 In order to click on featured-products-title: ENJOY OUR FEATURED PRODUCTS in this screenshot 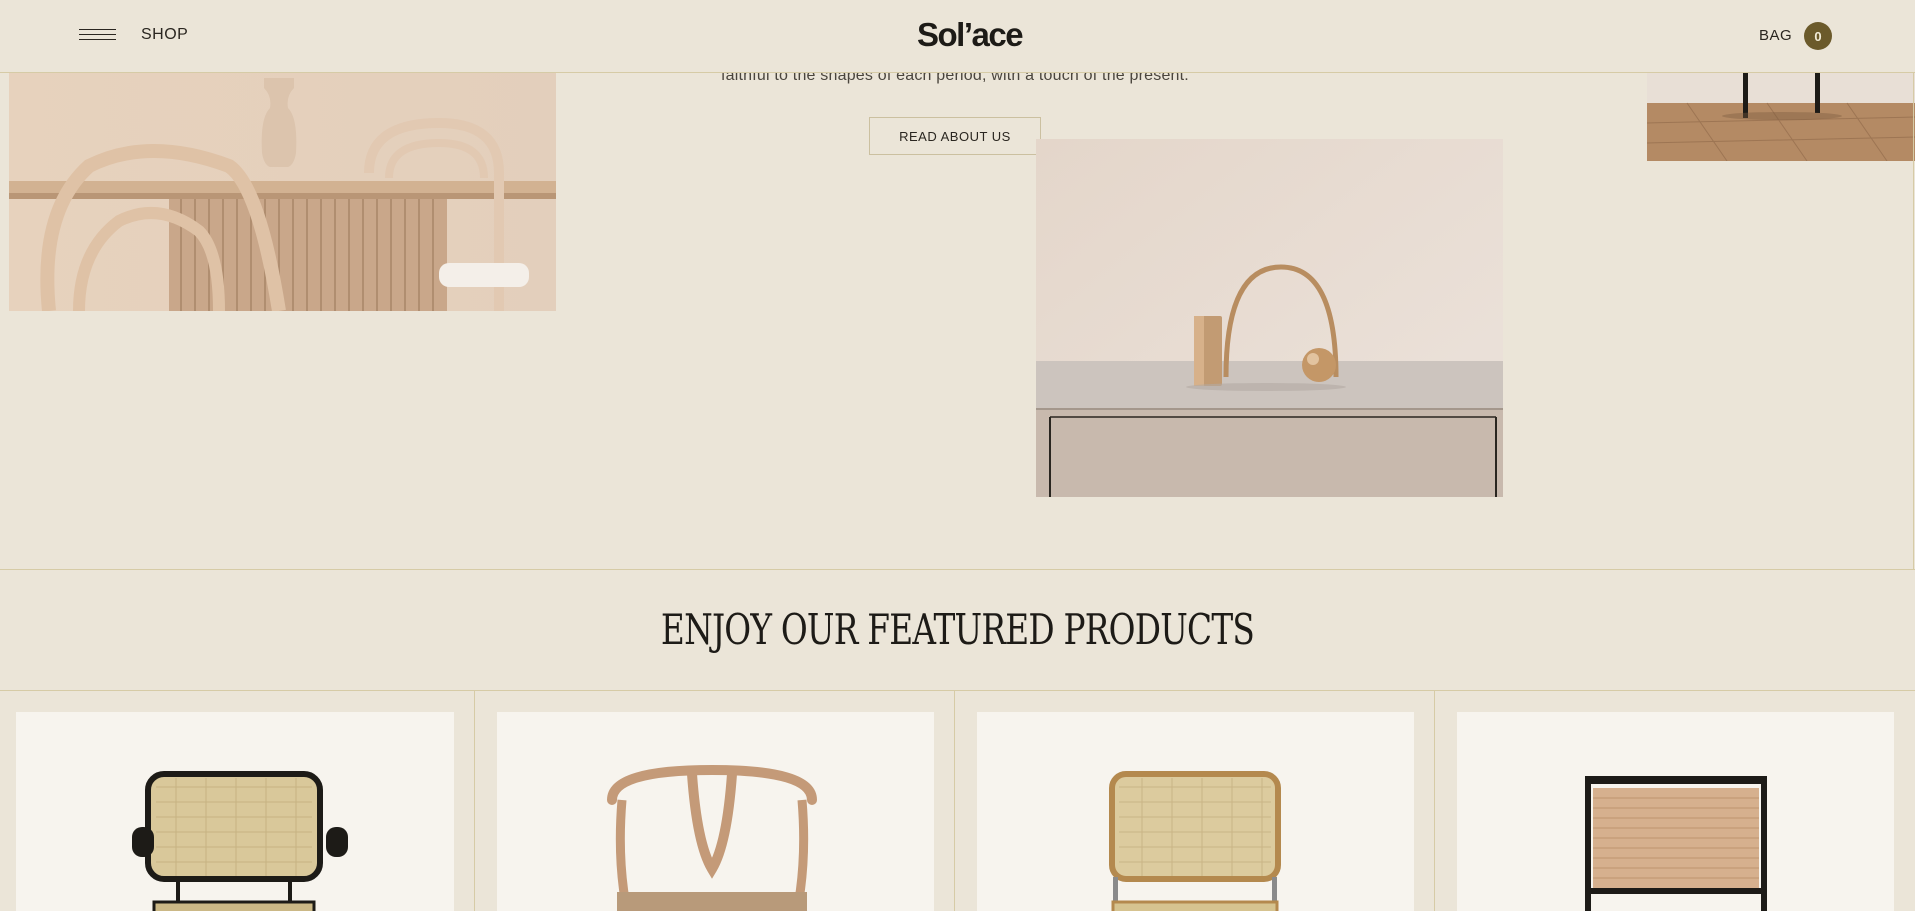, I will do `click(957, 629)`.